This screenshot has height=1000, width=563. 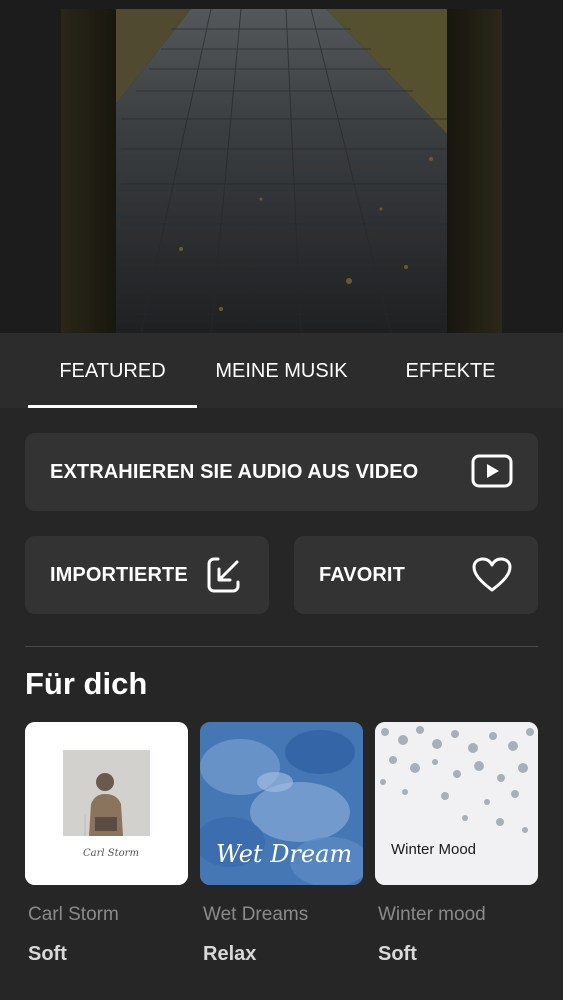 I want to click on favorite-label: FAVORIT, so click(x=362, y=574).